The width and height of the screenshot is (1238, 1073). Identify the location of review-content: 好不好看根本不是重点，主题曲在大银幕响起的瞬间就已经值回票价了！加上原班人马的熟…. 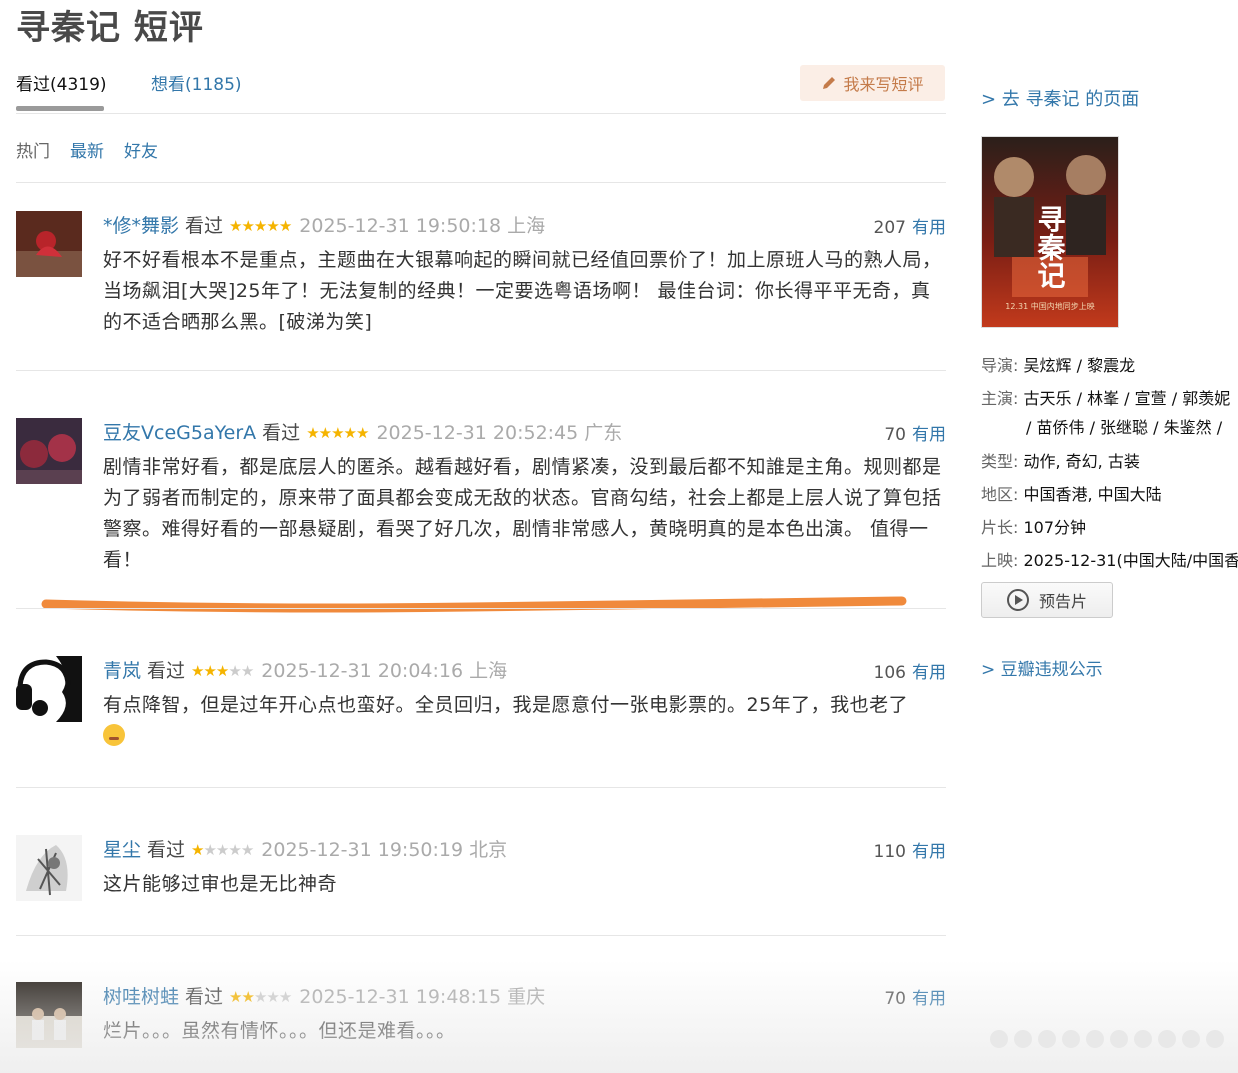
(522, 291).